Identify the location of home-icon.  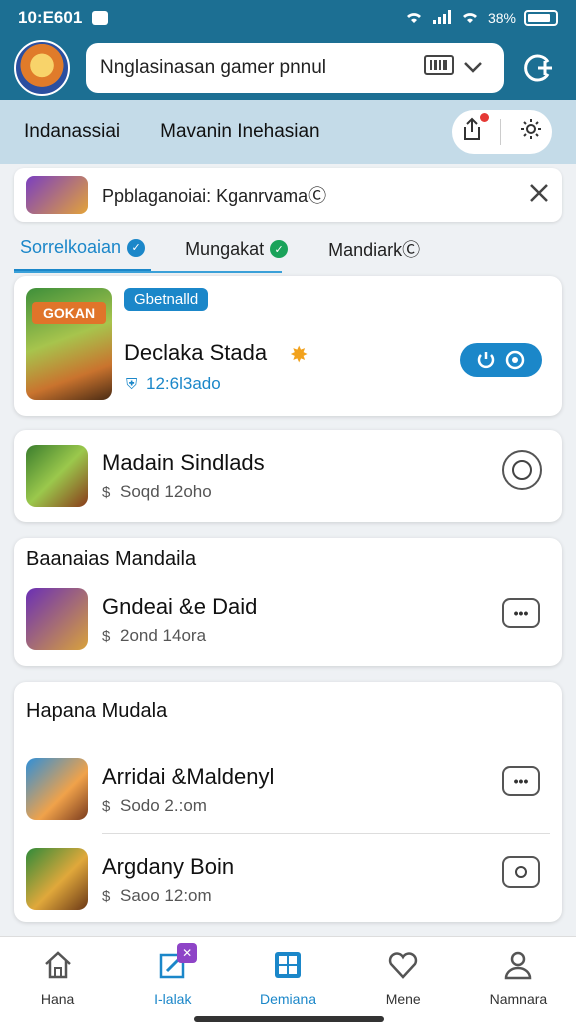
(58, 967).